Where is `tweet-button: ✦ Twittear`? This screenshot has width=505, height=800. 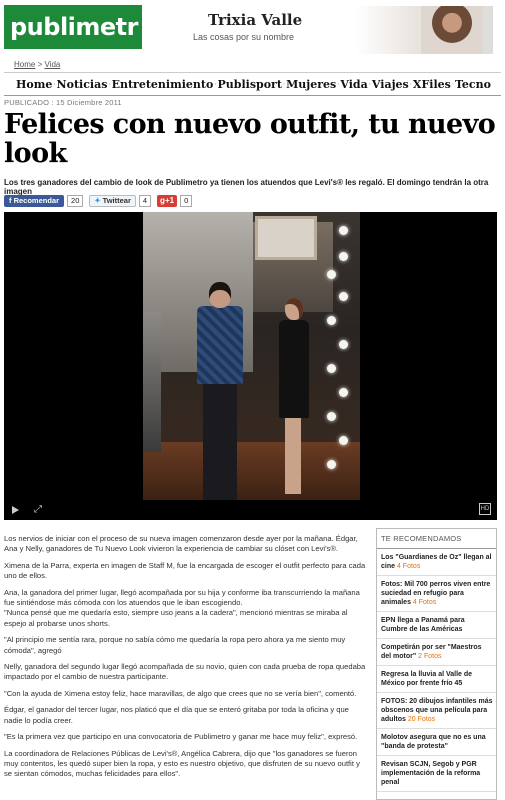
tweet-button: ✦ Twittear is located at coordinates (112, 201).